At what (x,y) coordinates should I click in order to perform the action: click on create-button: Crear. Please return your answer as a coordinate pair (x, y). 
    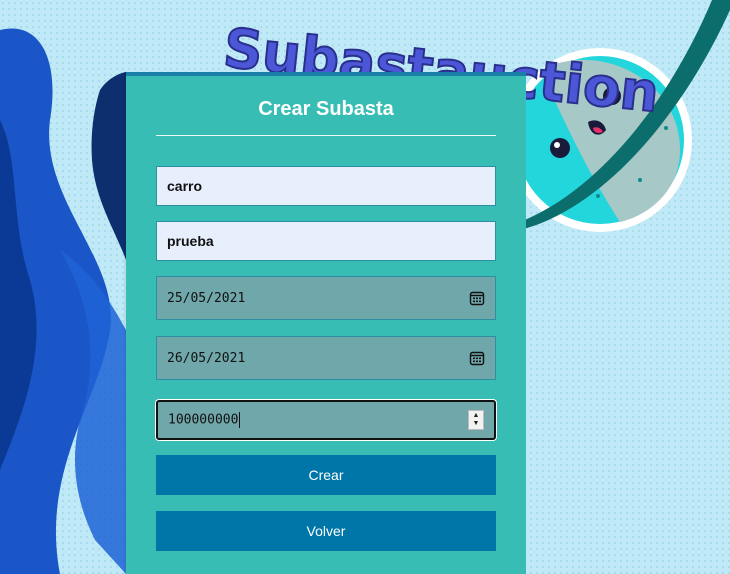
    Looking at the image, I should click on (326, 475).